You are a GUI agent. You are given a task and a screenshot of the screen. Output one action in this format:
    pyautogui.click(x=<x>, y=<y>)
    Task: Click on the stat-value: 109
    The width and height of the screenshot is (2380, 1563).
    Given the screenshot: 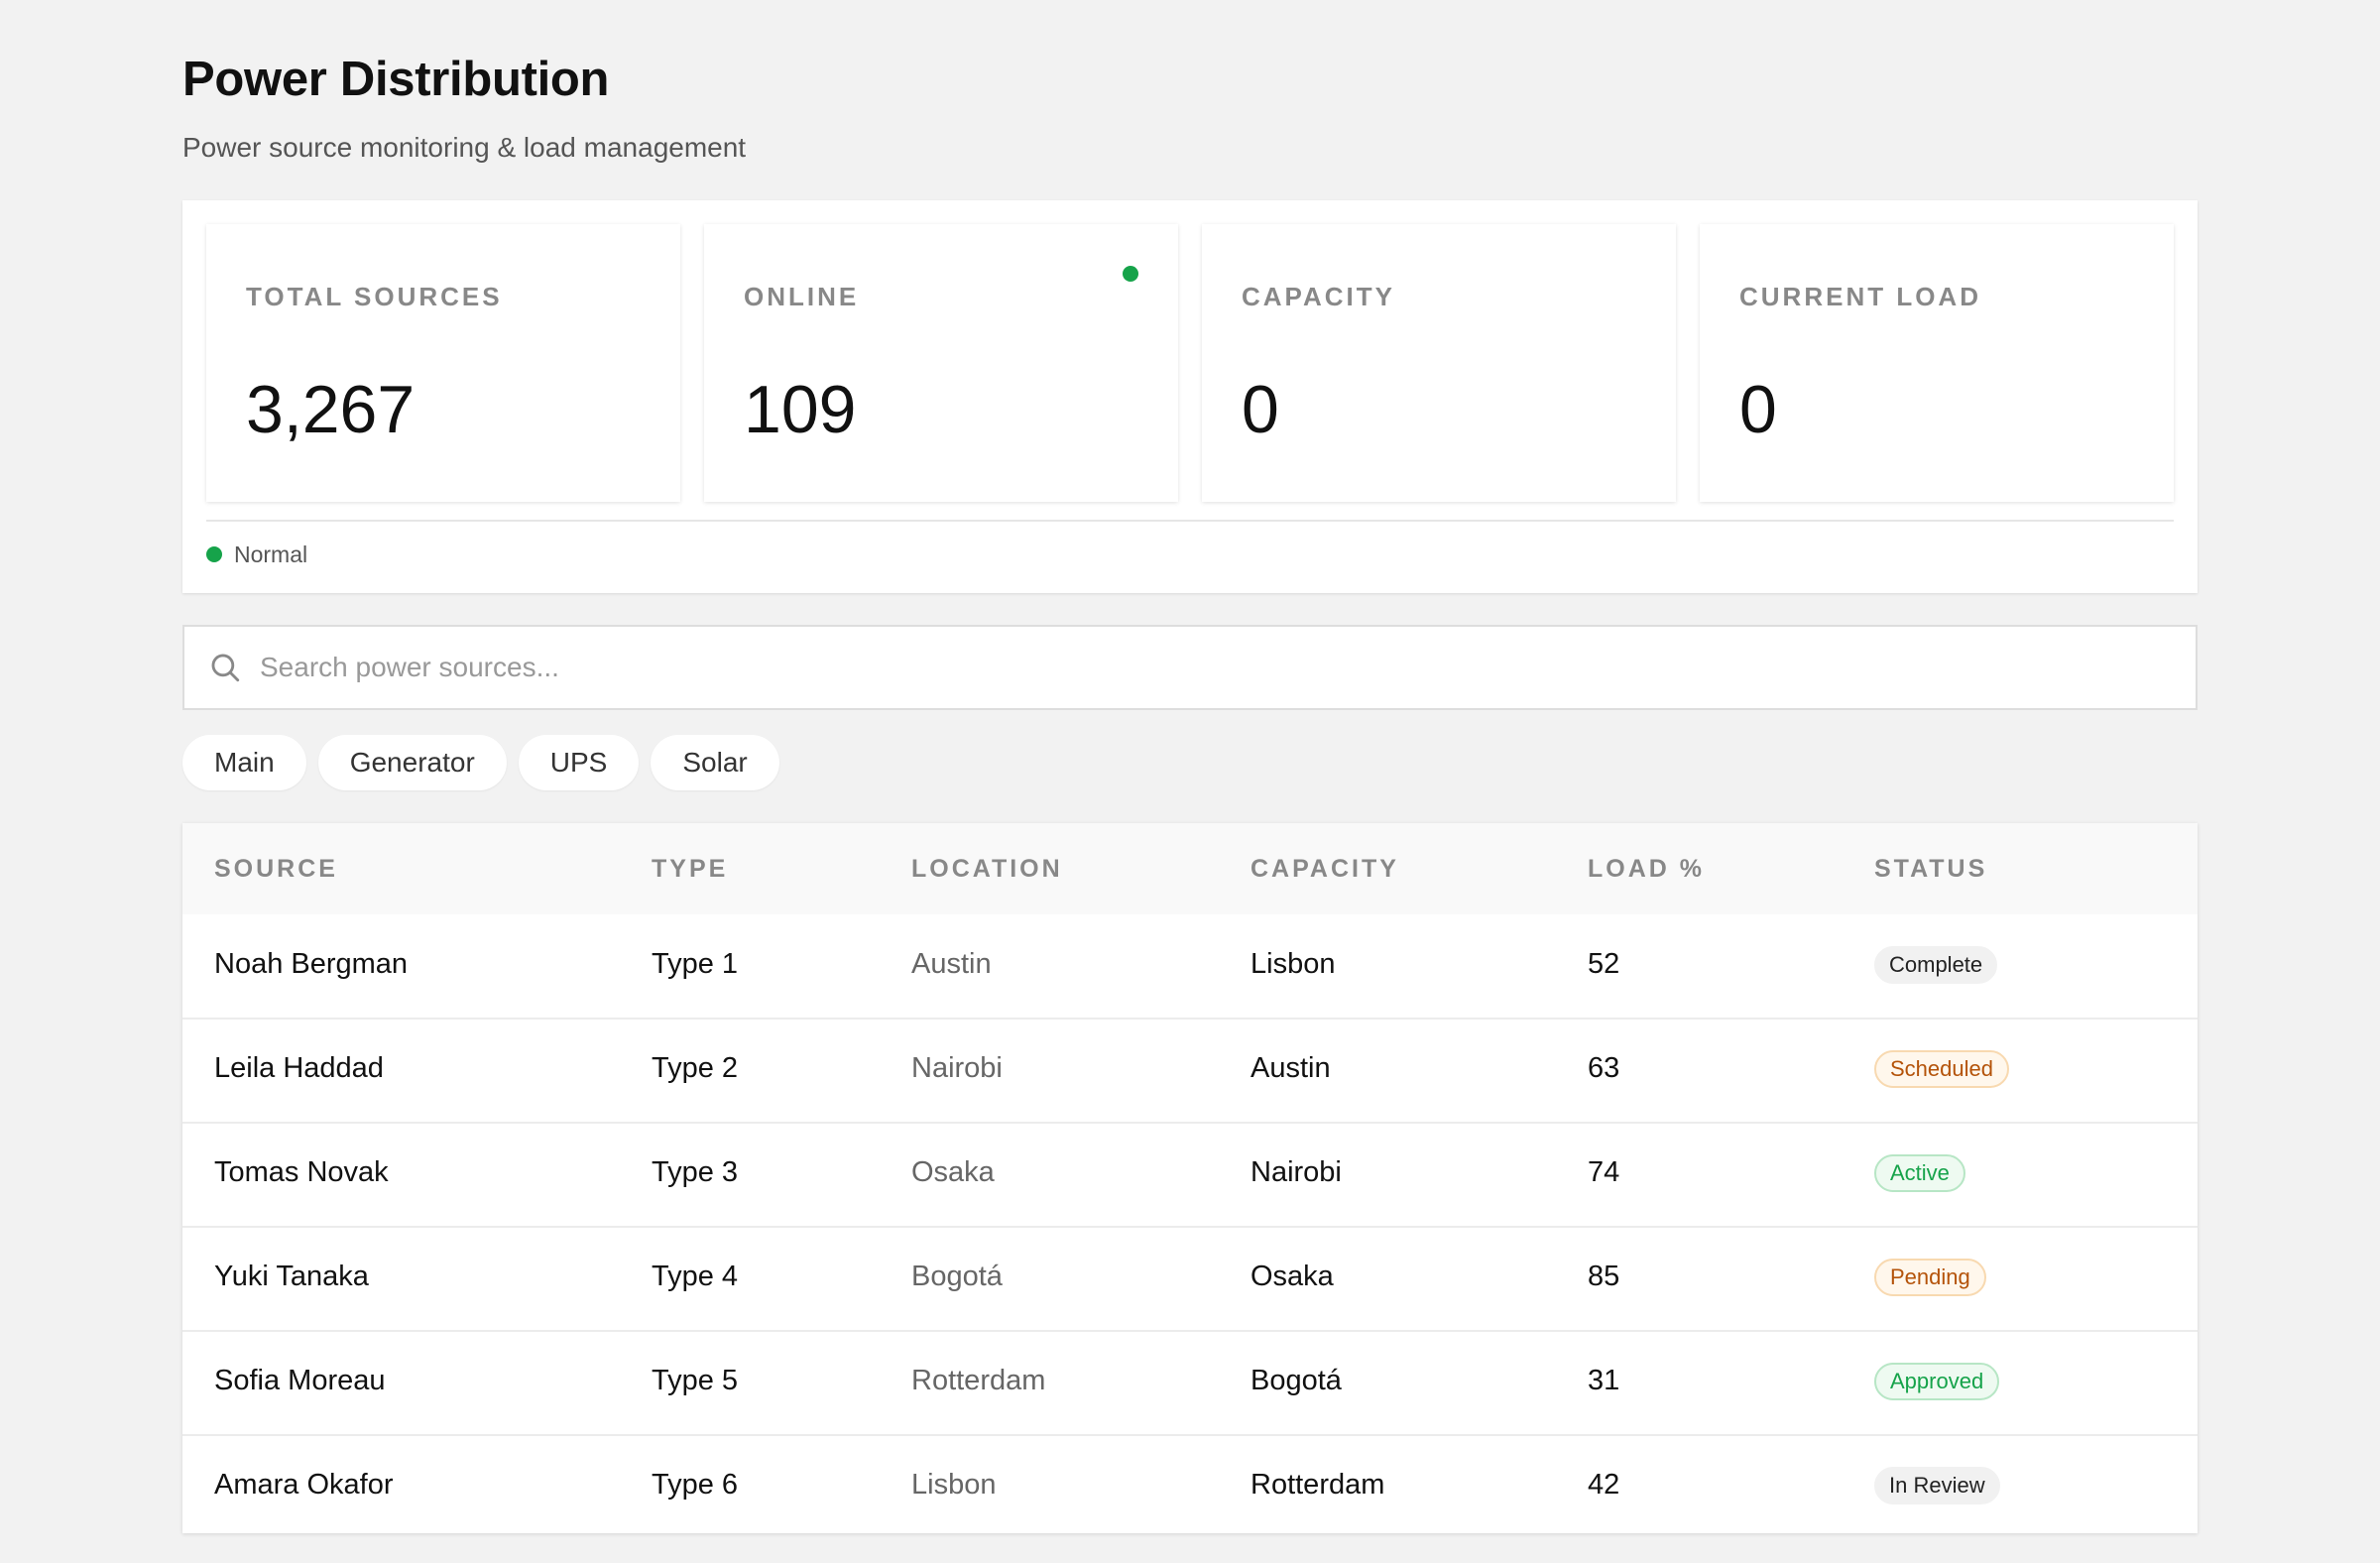 What is the action you would take?
    pyautogui.click(x=800, y=409)
    